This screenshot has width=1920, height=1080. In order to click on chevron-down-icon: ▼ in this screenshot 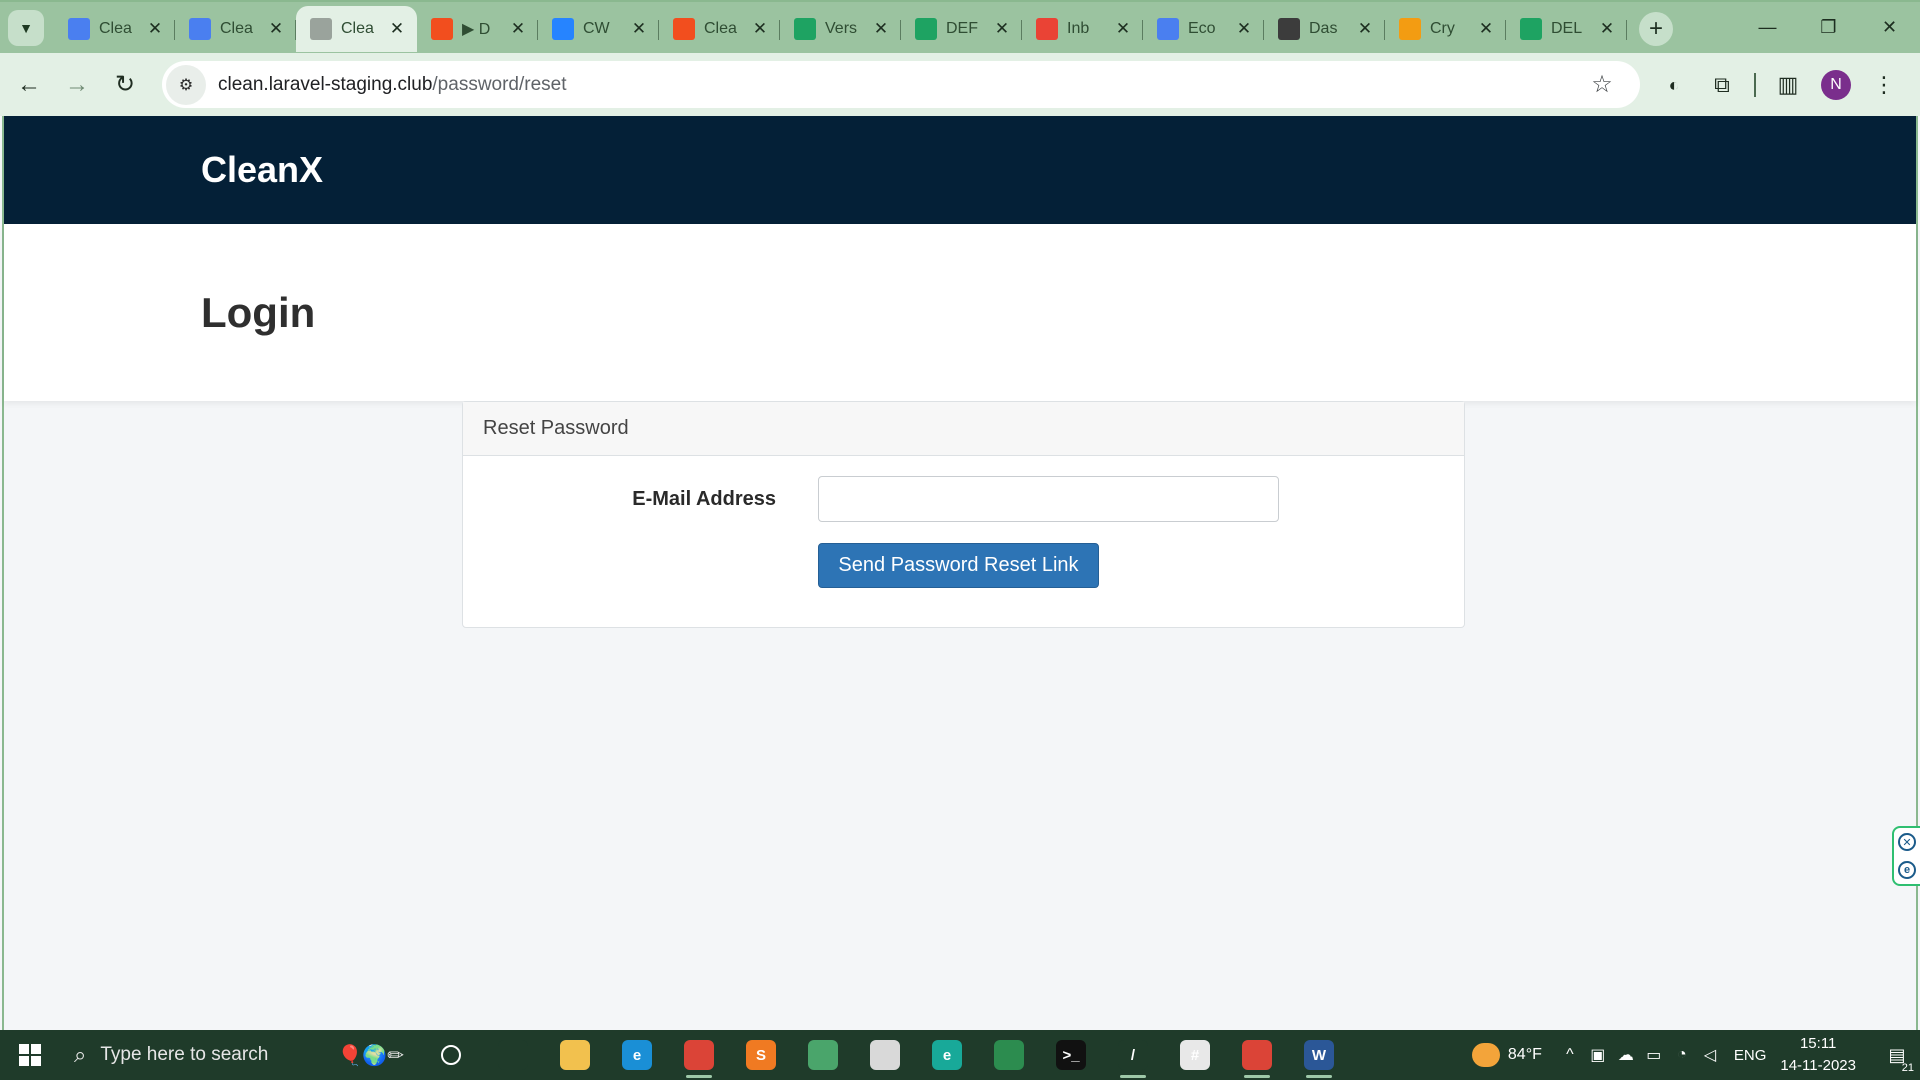, I will do `click(26, 28)`.